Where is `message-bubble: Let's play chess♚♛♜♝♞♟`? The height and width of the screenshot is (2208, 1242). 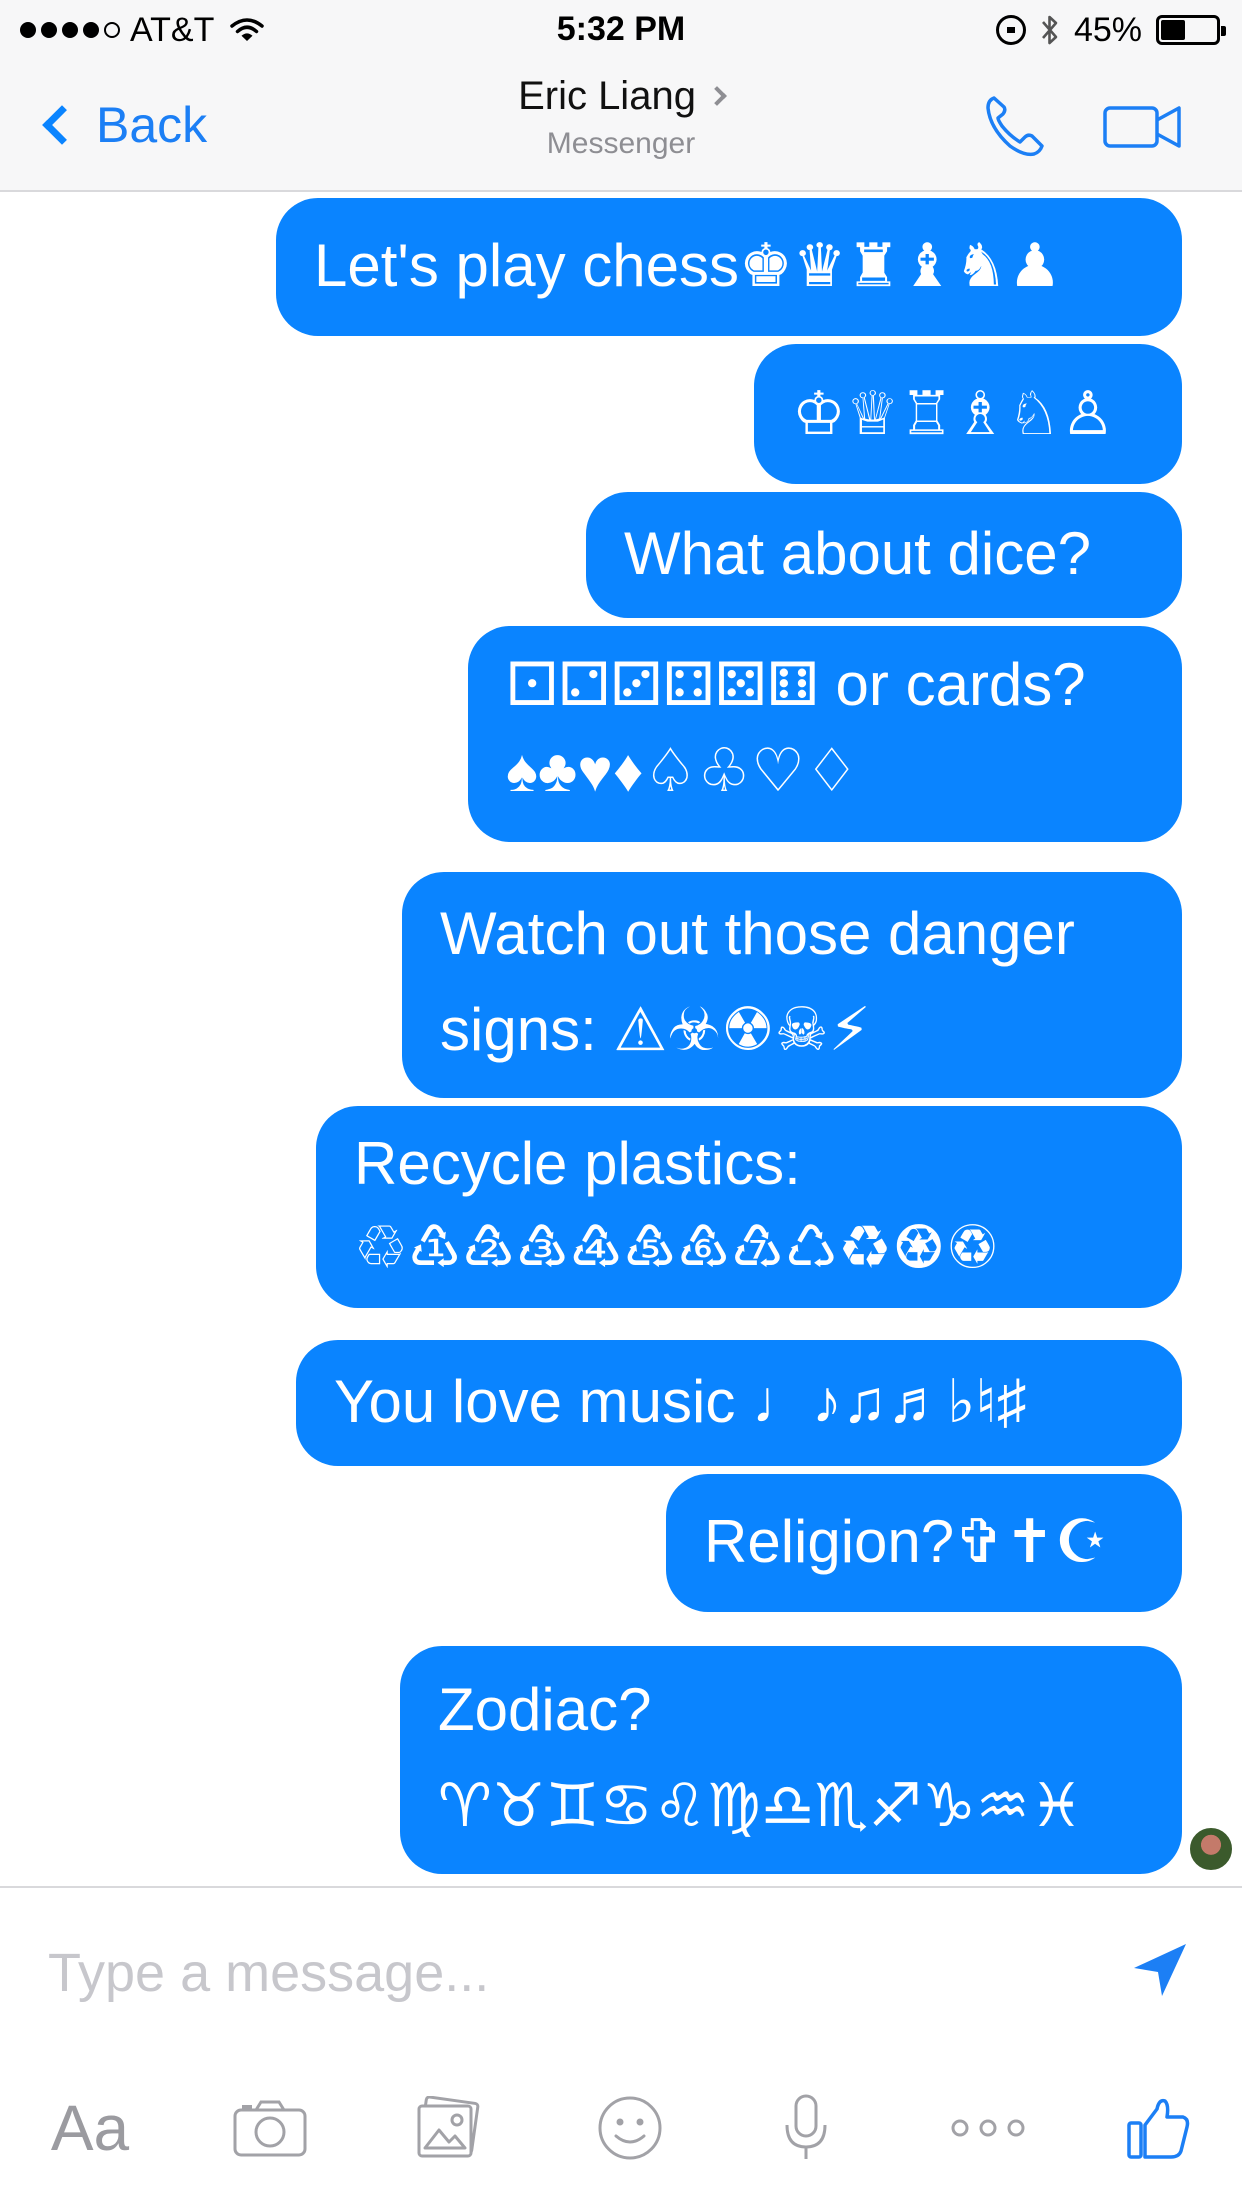
message-bubble: Let's play chess♚♛♜♝♞♟ is located at coordinates (729, 267).